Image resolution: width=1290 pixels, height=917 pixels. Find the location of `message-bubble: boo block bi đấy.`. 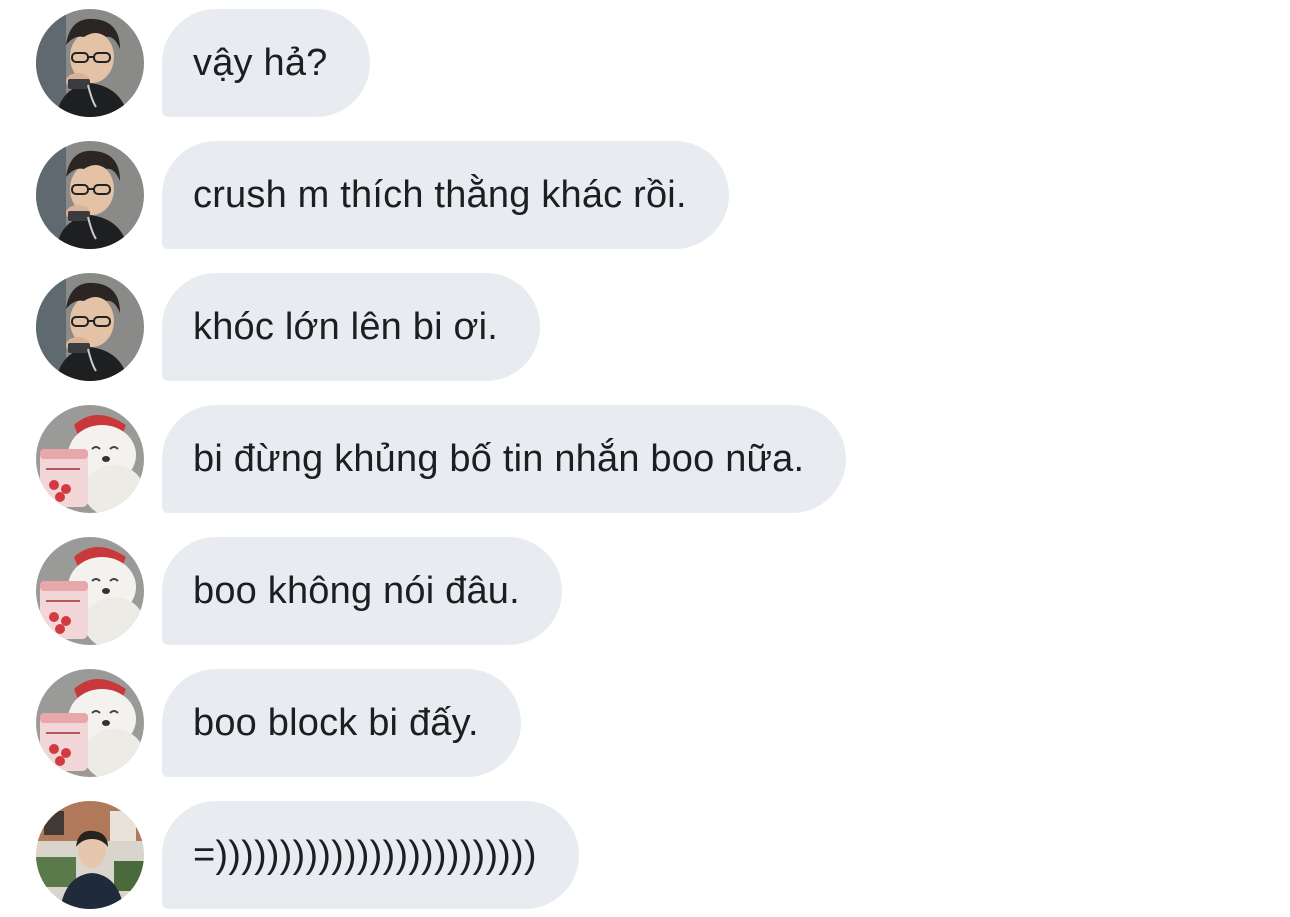

message-bubble: boo block bi đấy. is located at coordinates (341, 723).